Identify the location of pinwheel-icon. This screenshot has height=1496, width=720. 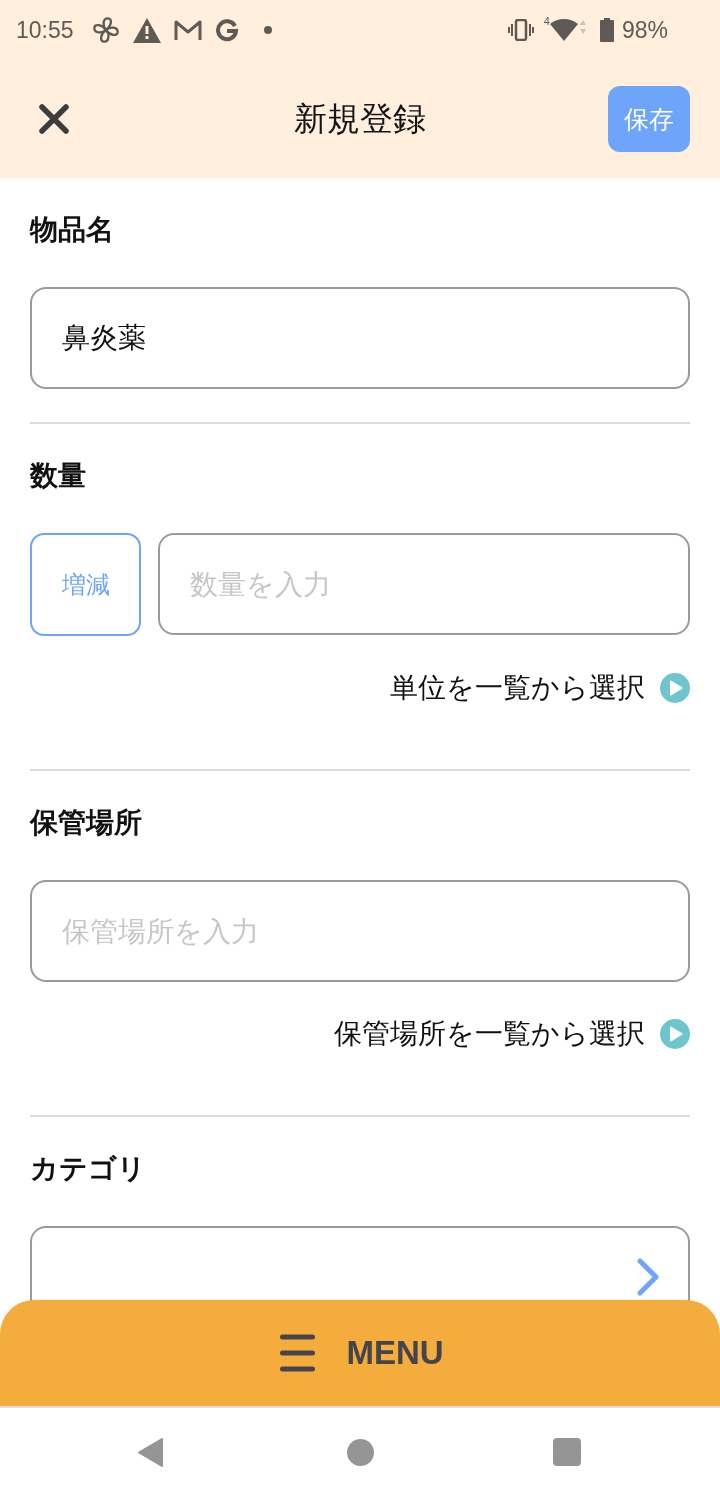
(105, 30).